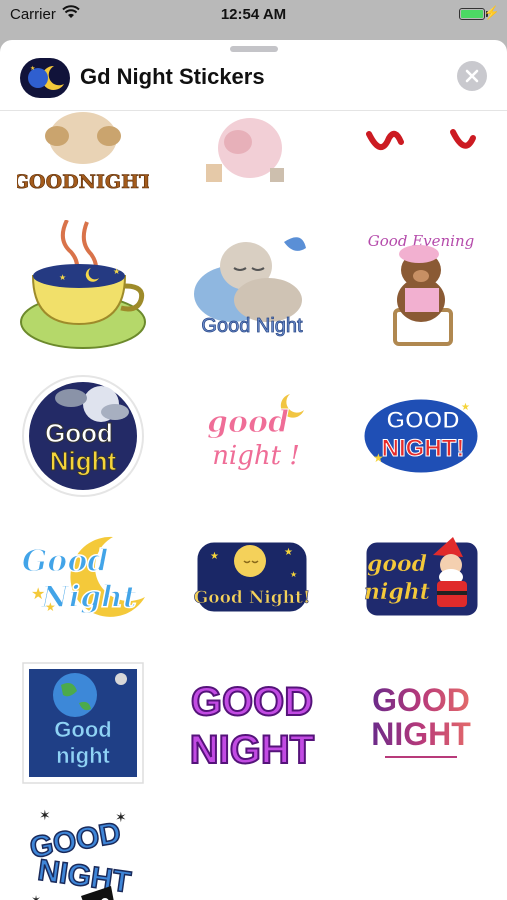  Describe the element at coordinates (172, 76) in the screenshot. I see `app-title: Gd Night Stickers` at that location.